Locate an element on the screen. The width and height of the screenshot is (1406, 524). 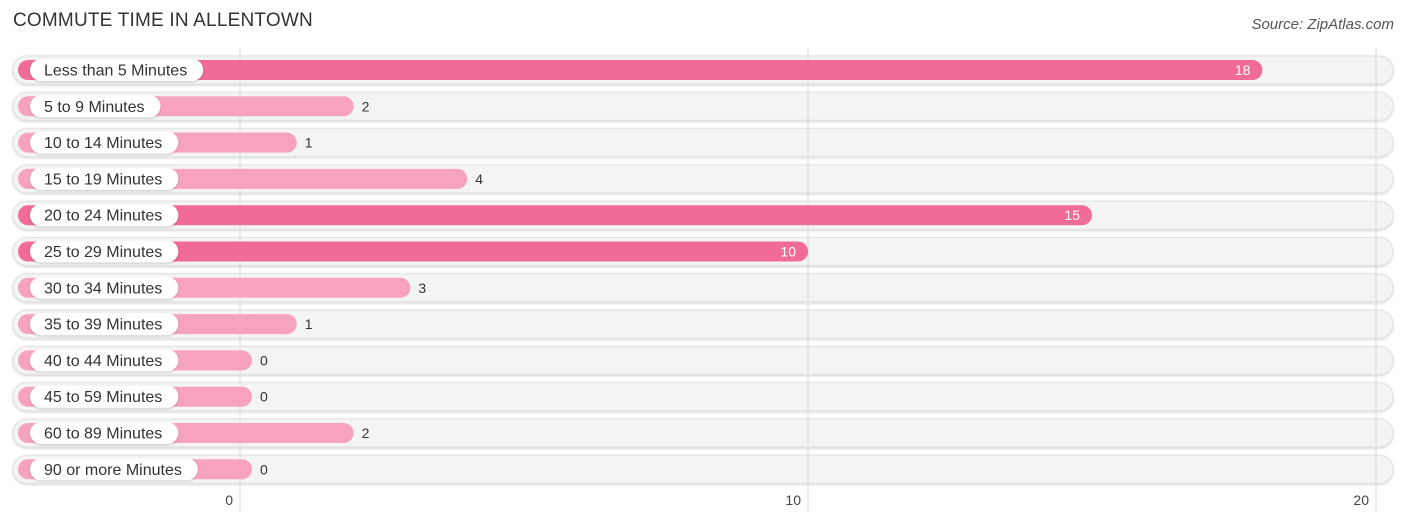
value-label: 3 is located at coordinates (422, 288).